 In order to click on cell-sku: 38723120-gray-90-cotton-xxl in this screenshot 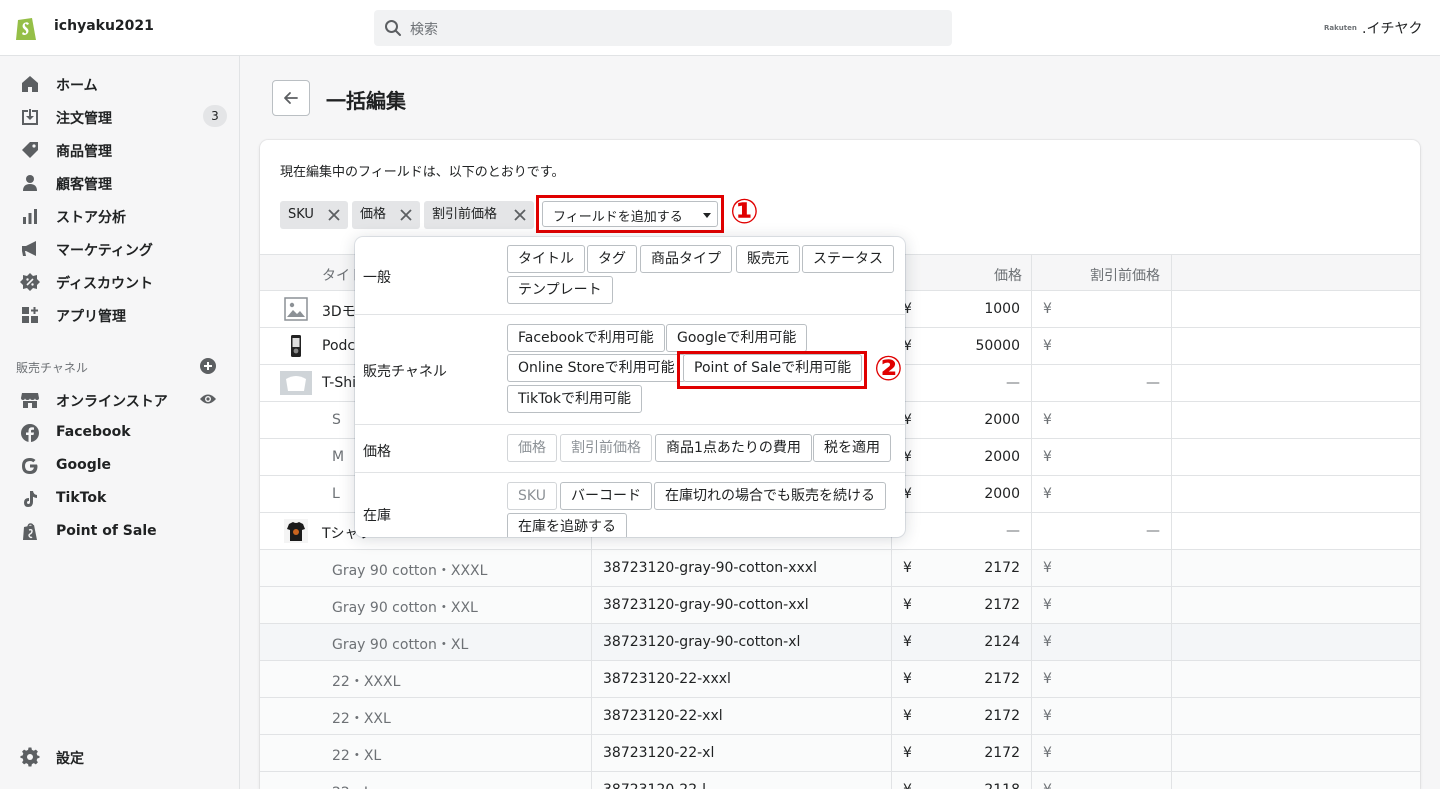, I will do `click(706, 605)`.